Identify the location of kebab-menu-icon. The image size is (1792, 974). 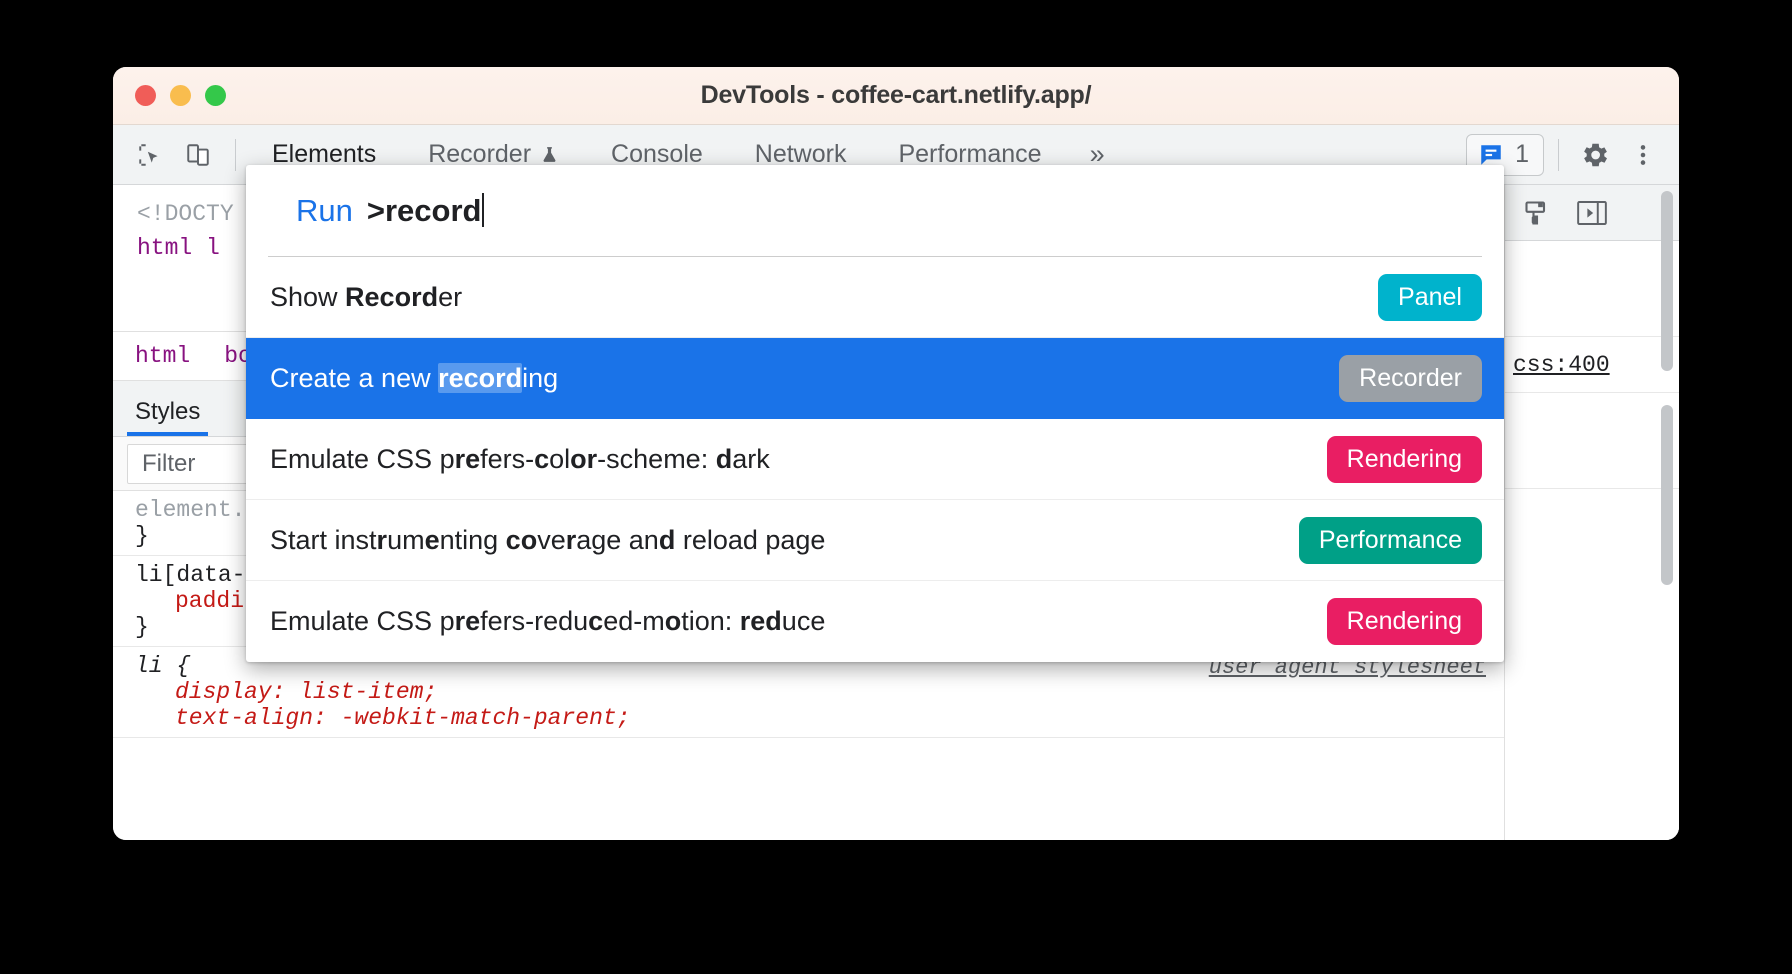
(1643, 155).